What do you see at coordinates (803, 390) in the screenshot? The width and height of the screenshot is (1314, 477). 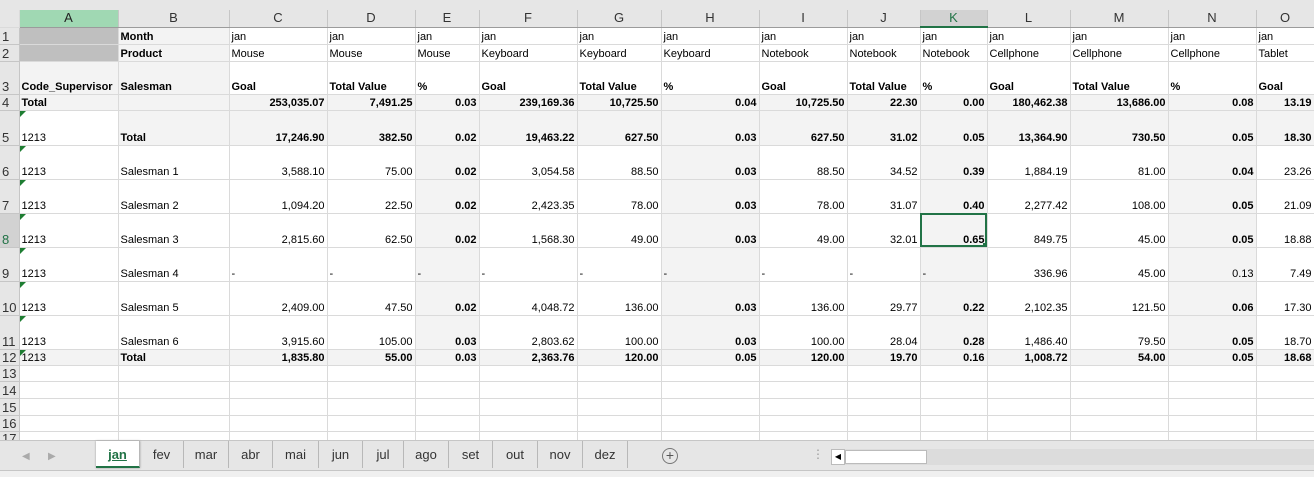 I see `cell-i14` at bounding box center [803, 390].